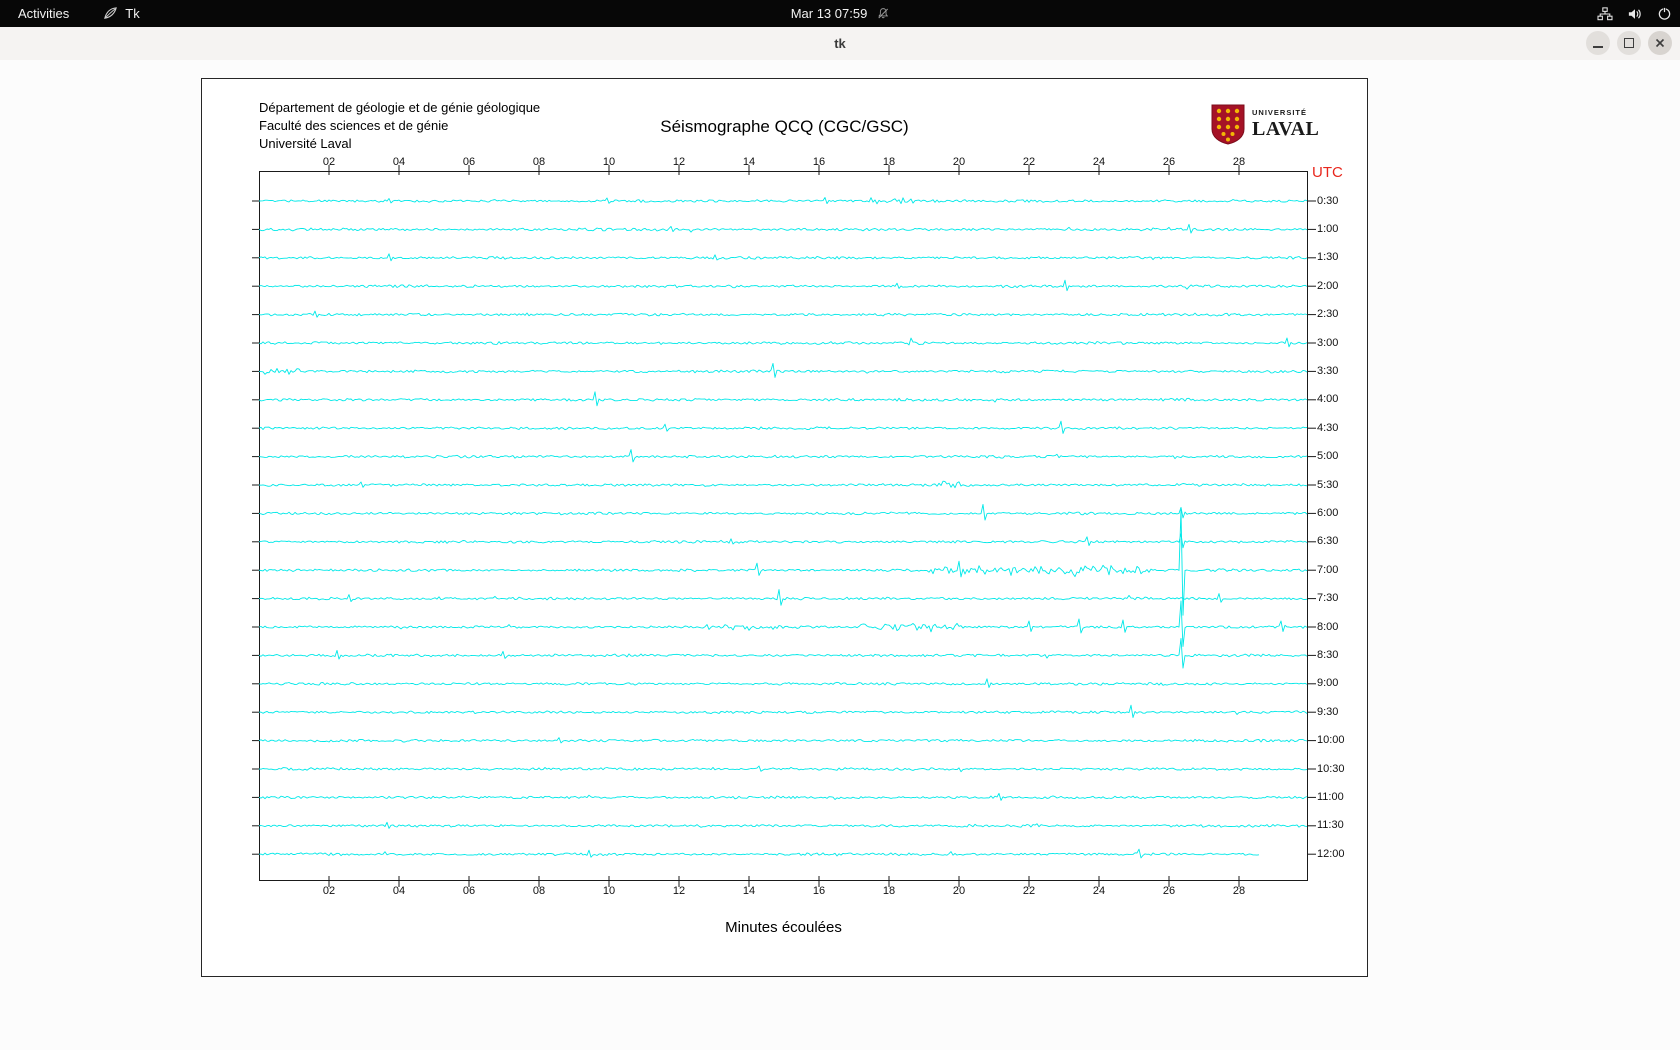 The image size is (1680, 1050). I want to click on page-title: Séismographe QCQ (CGC/GSC), so click(784, 126).